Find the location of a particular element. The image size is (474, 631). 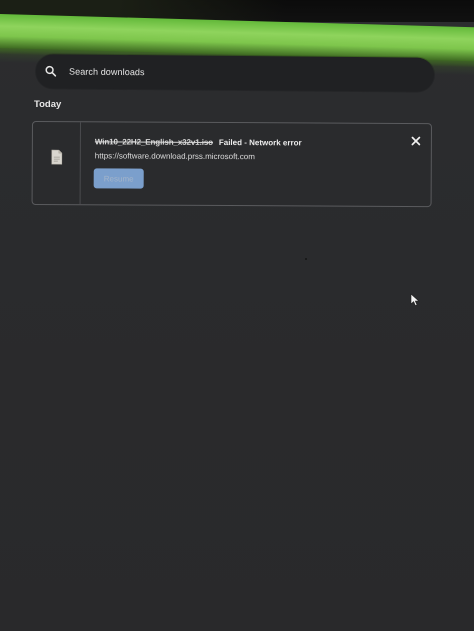

search-bar: Search downloads is located at coordinates (235, 73).